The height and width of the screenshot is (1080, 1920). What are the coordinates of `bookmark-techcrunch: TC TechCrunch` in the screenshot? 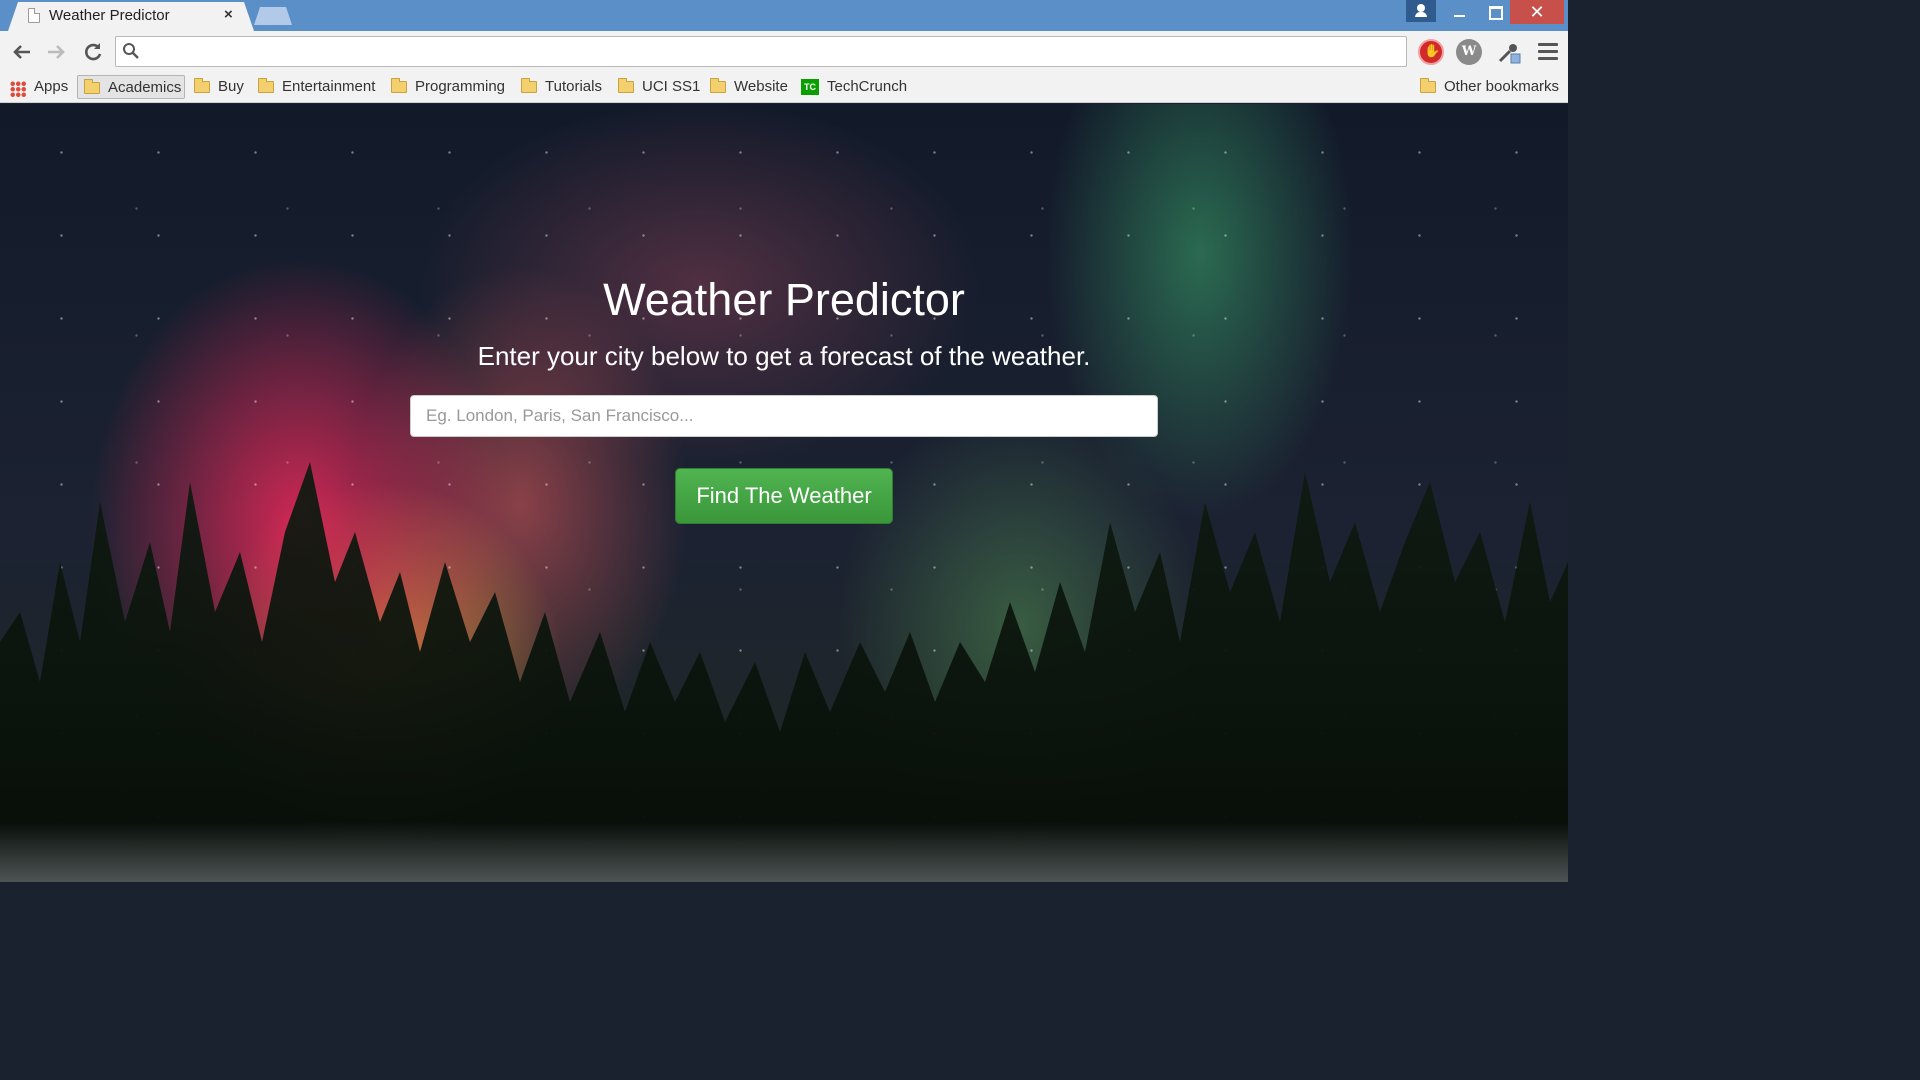 It's located at (856, 87).